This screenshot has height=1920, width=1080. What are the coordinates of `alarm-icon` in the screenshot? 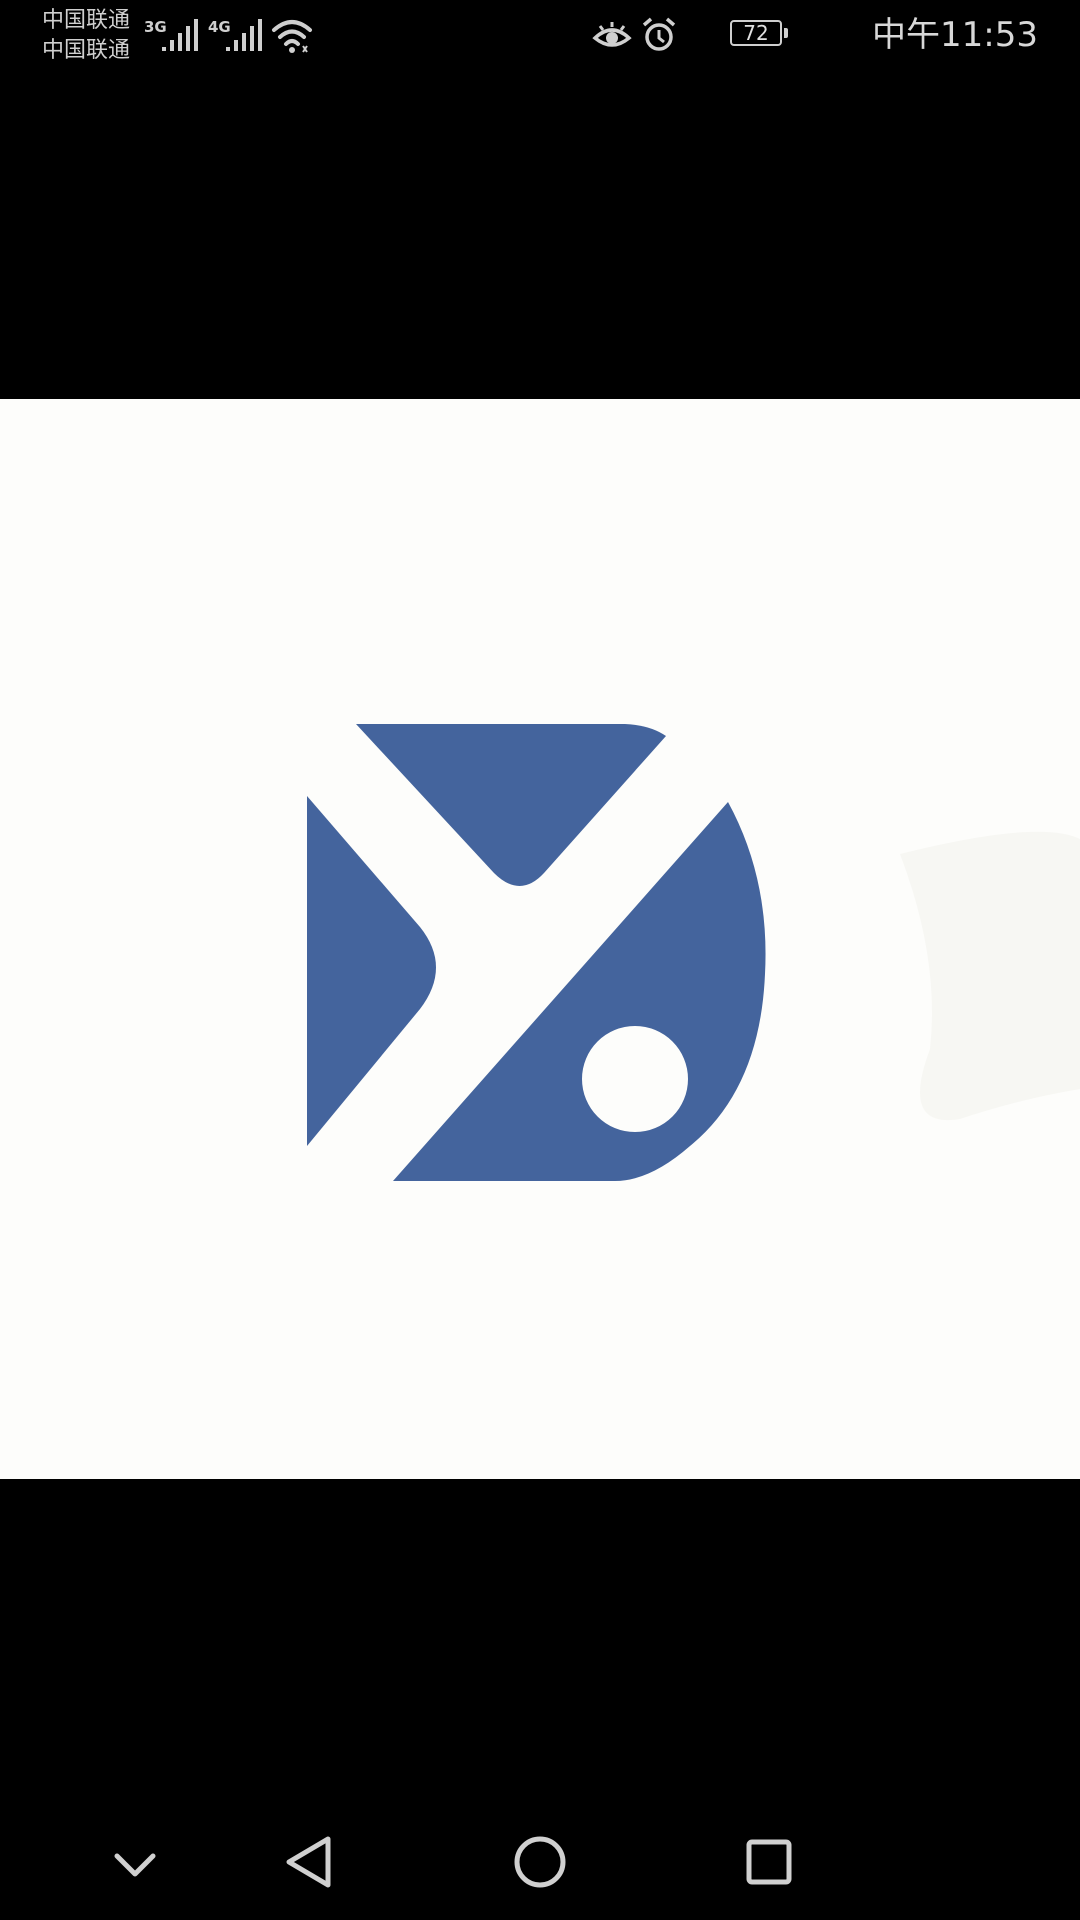 It's located at (659, 34).